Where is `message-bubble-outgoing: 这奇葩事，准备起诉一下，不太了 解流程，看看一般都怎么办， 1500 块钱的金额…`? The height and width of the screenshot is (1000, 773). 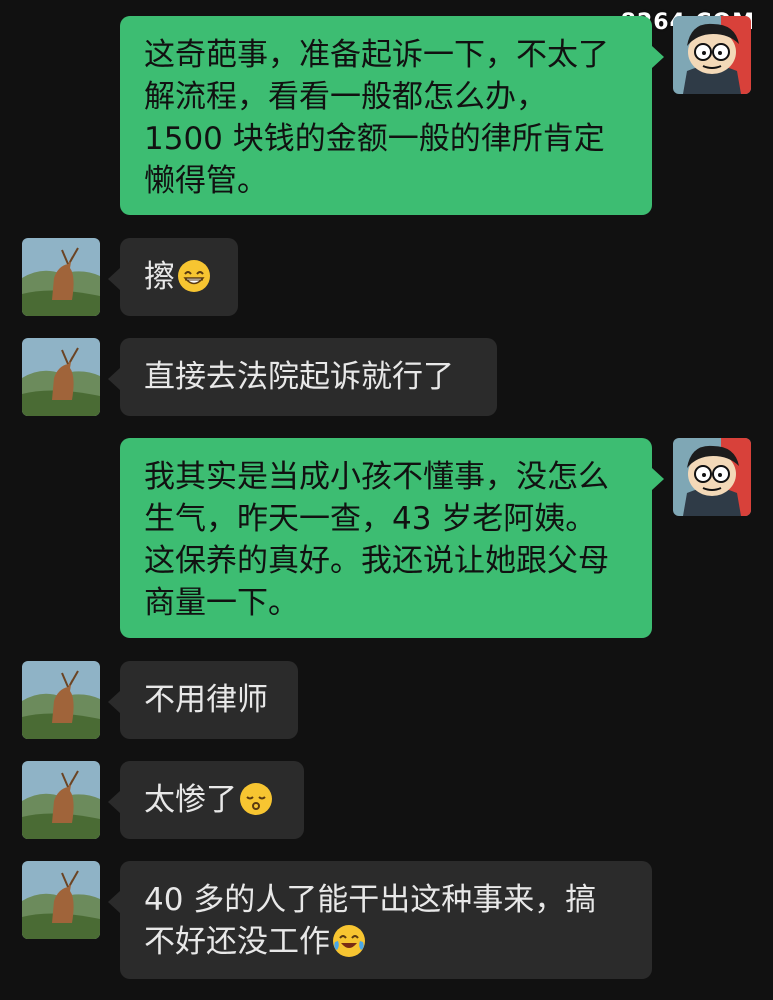 message-bubble-outgoing: 这奇葩事，准备起诉一下，不太了 解流程，看看一般都怎么办， 1500 块钱的金额… is located at coordinates (392, 115).